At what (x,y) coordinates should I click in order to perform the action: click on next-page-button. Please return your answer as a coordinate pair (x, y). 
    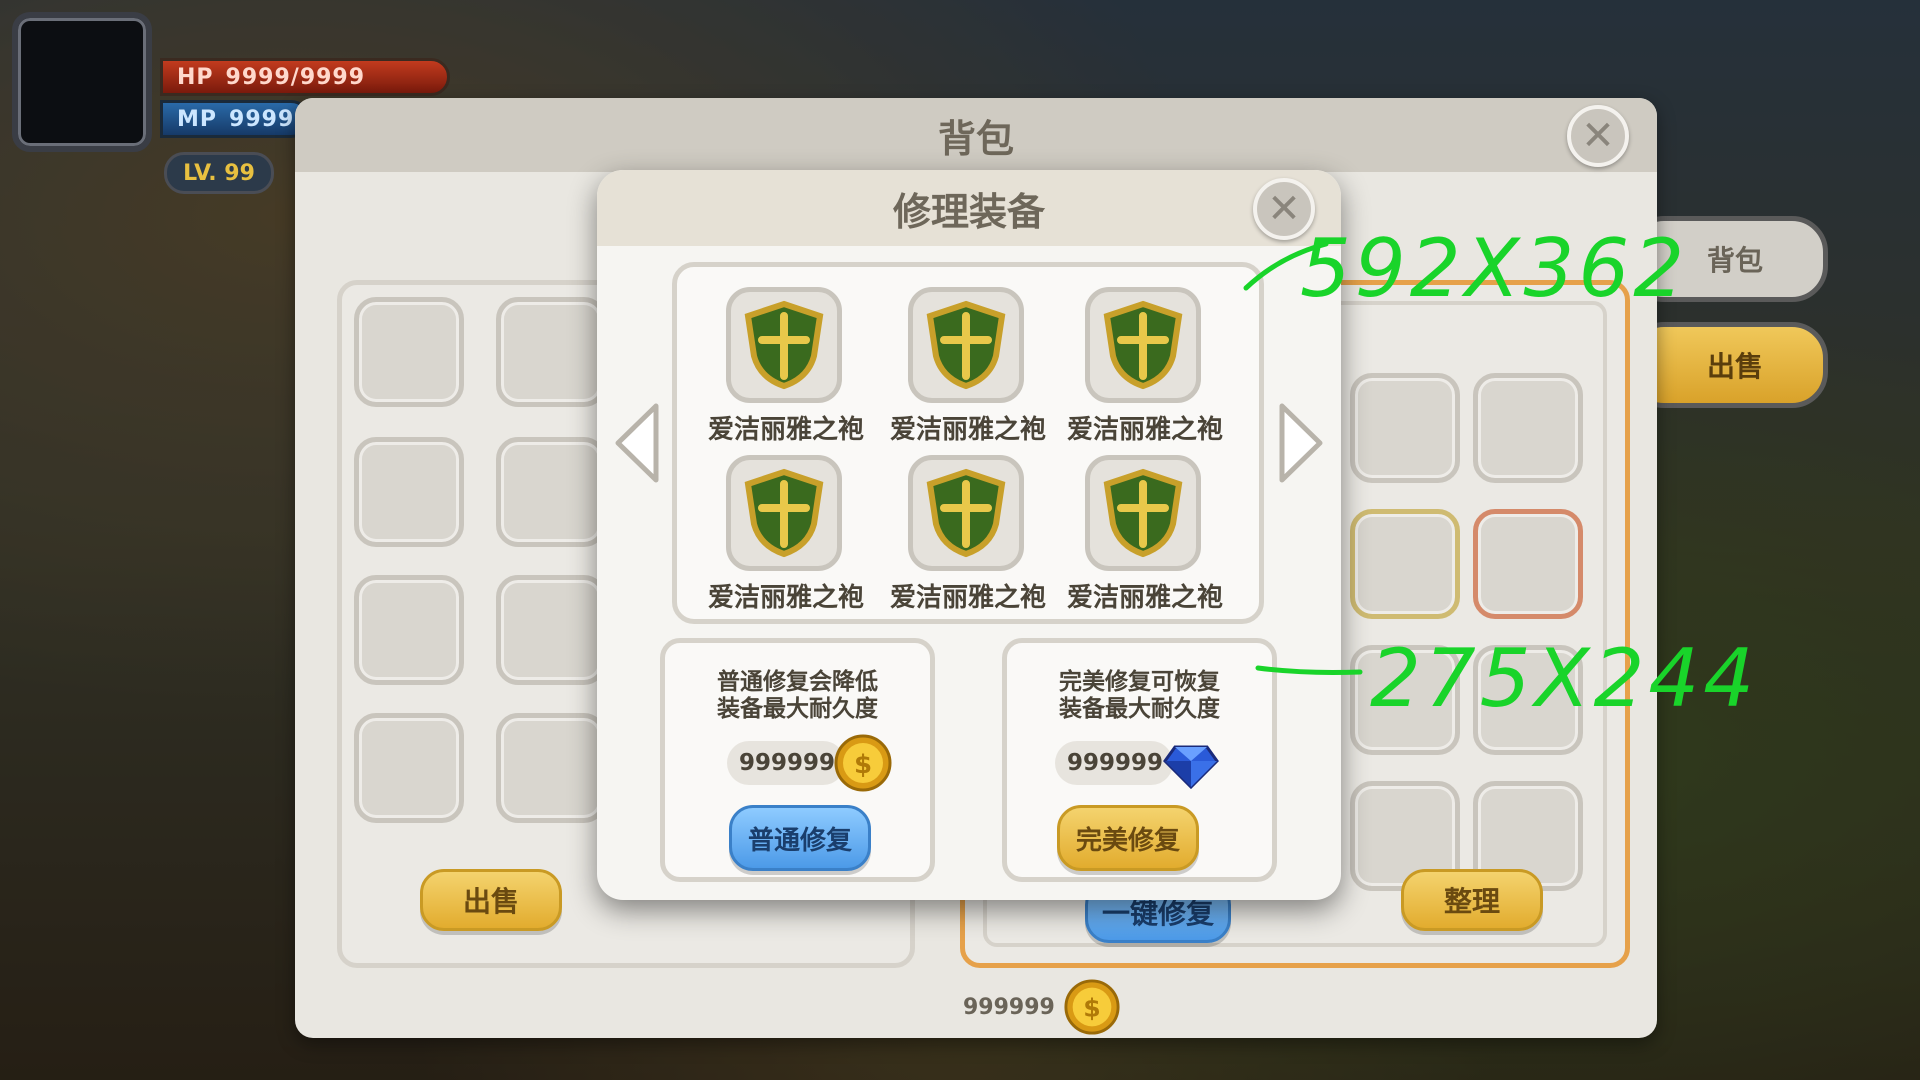
    Looking at the image, I should click on (1301, 443).